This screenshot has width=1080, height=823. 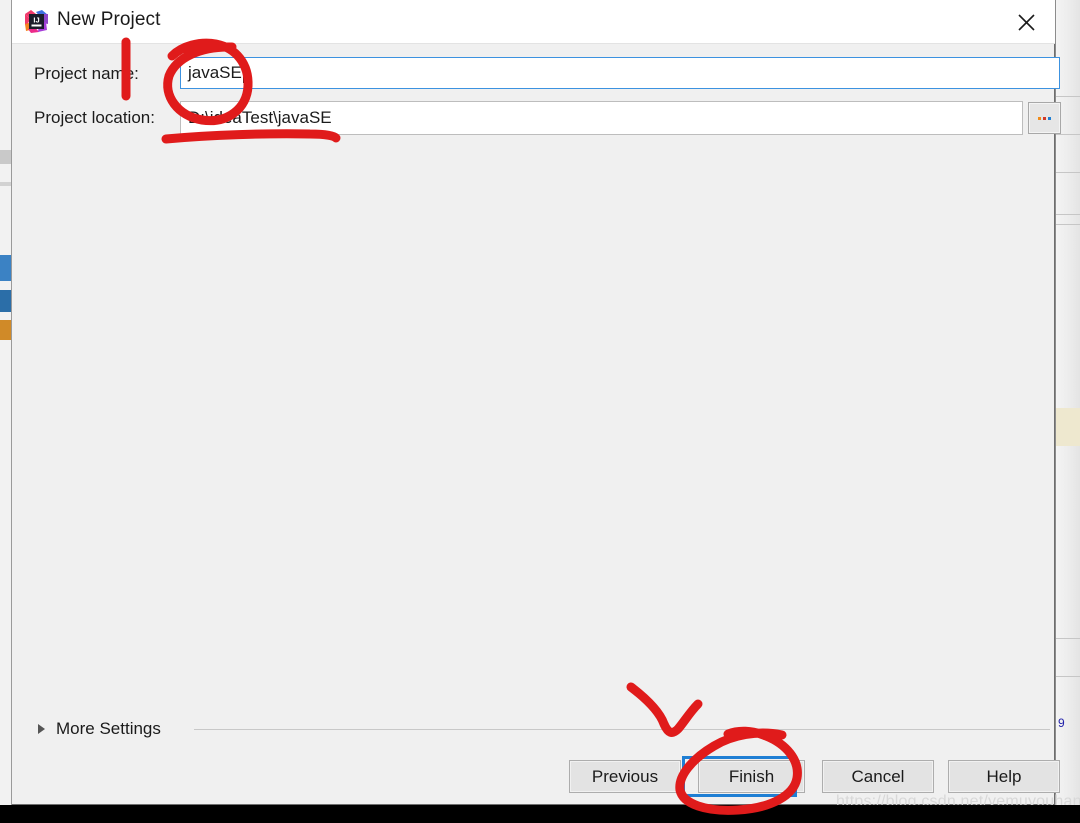 I want to click on project-name-label: Project name:, so click(x=86, y=73).